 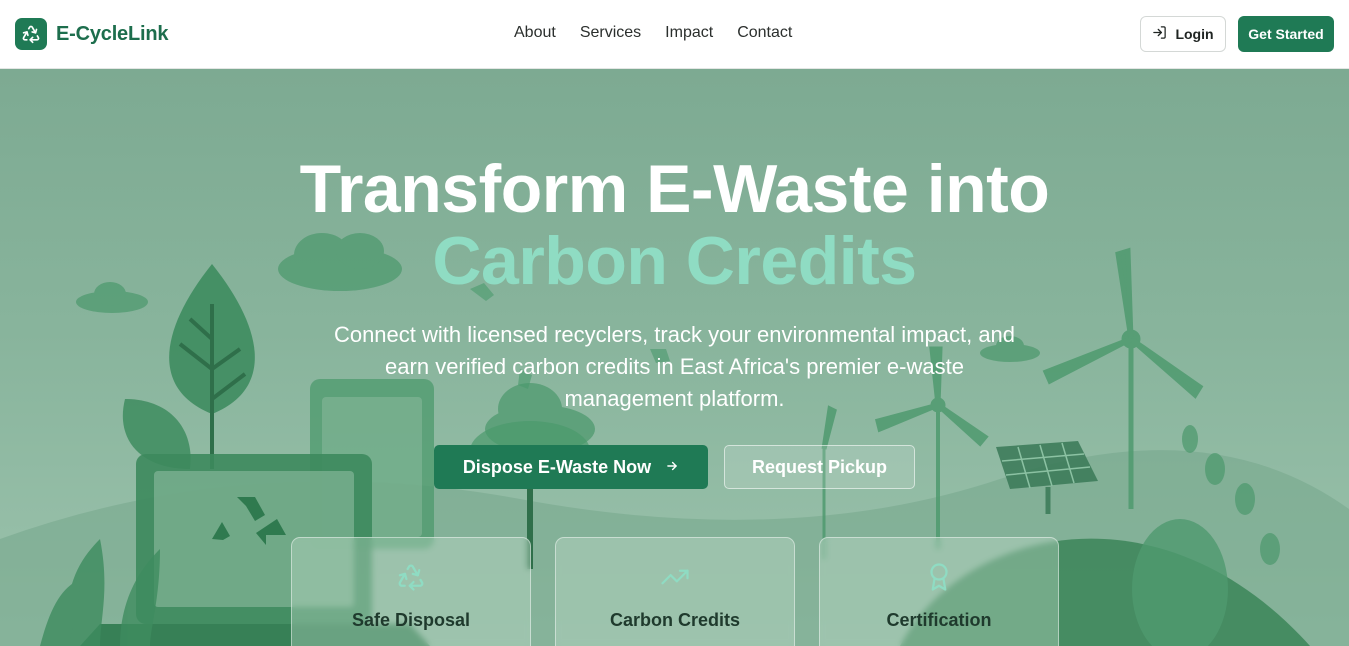 What do you see at coordinates (610, 33) in the screenshot?
I see `nav-item-services: Services` at bounding box center [610, 33].